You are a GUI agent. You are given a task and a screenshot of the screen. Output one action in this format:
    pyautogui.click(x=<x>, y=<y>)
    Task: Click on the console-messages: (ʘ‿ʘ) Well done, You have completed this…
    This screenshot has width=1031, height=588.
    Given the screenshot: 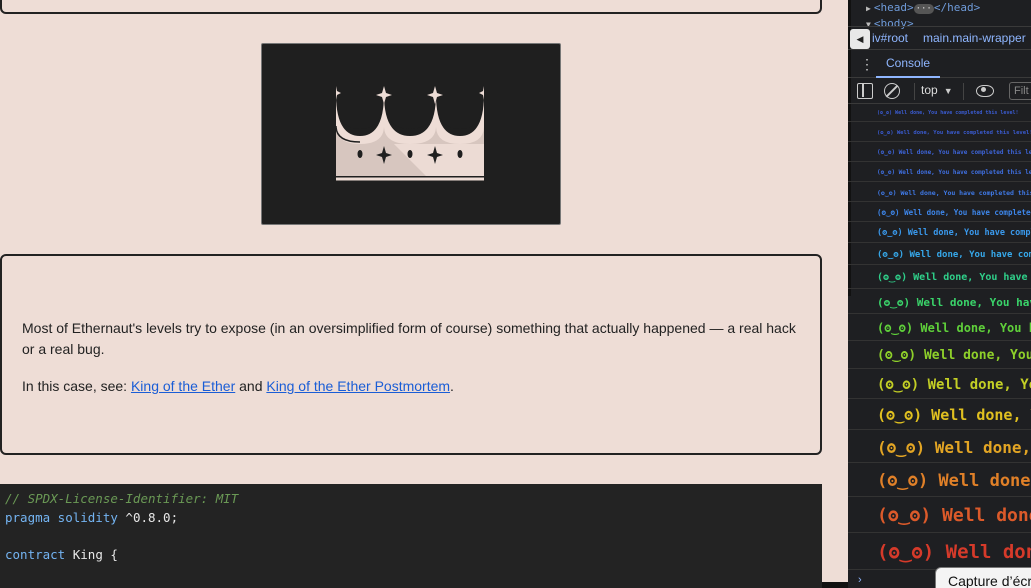 What is the action you would take?
    pyautogui.click(x=939, y=339)
    